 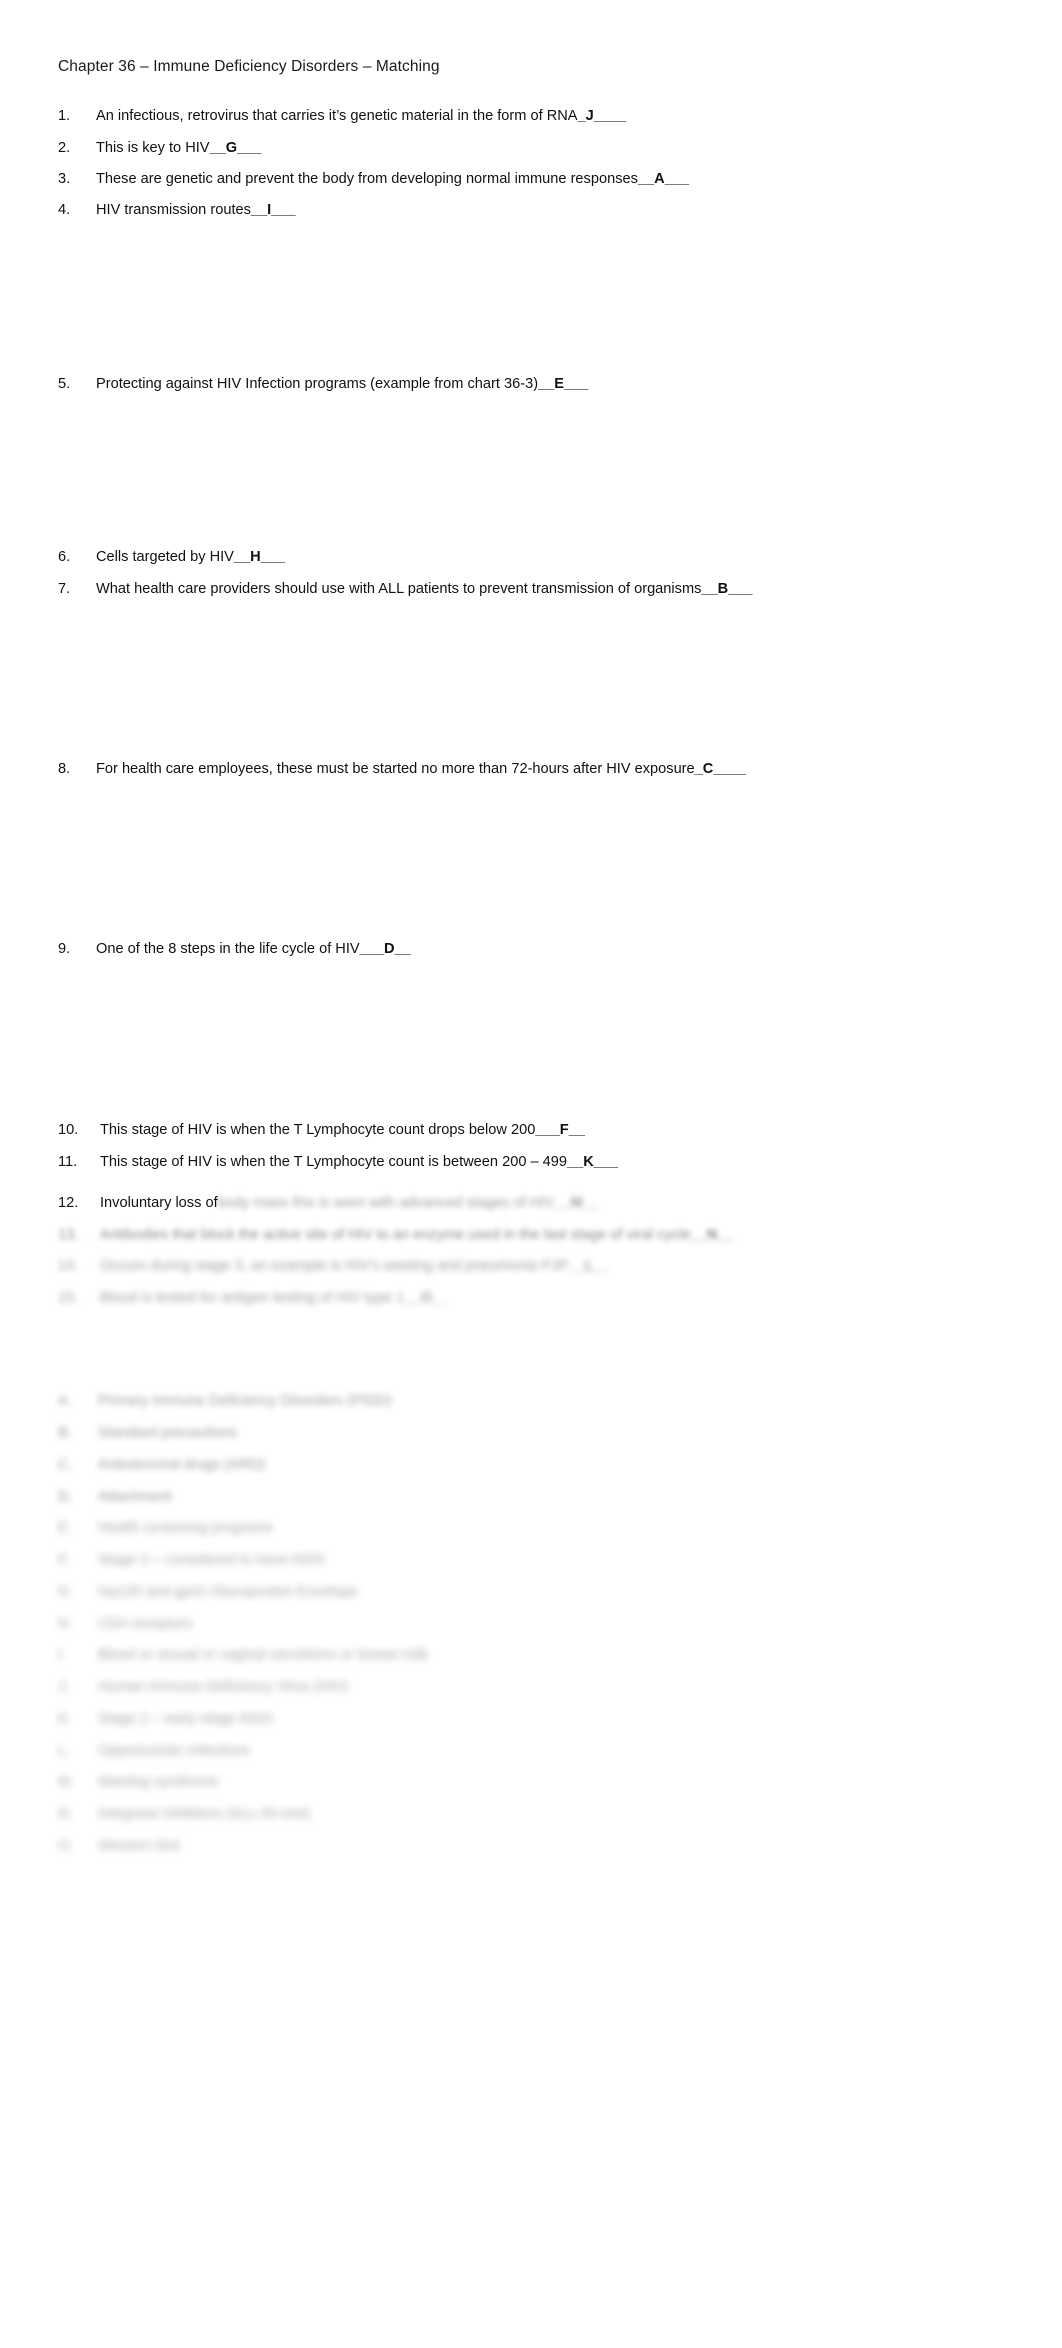 What do you see at coordinates (145, 1624) in the screenshot?
I see `answer-bank-text-obscured: CD4 receptors` at bounding box center [145, 1624].